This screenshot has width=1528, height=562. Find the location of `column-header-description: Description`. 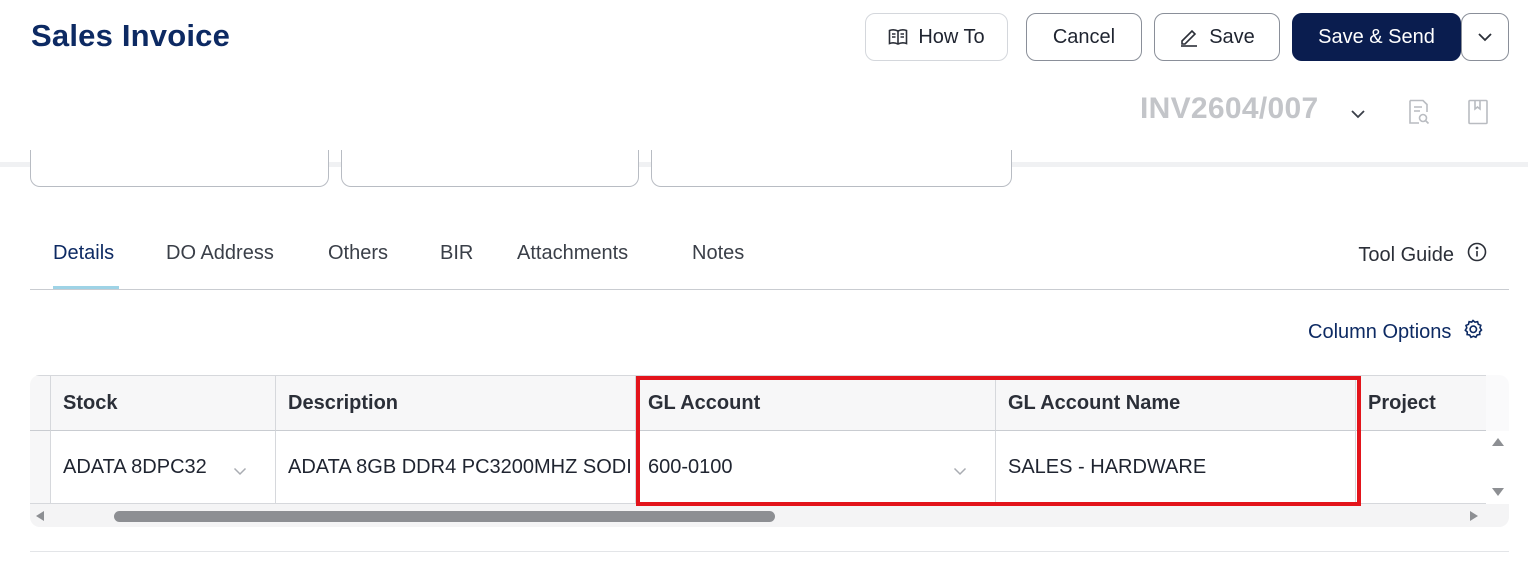

column-header-description: Description is located at coordinates (456, 403).